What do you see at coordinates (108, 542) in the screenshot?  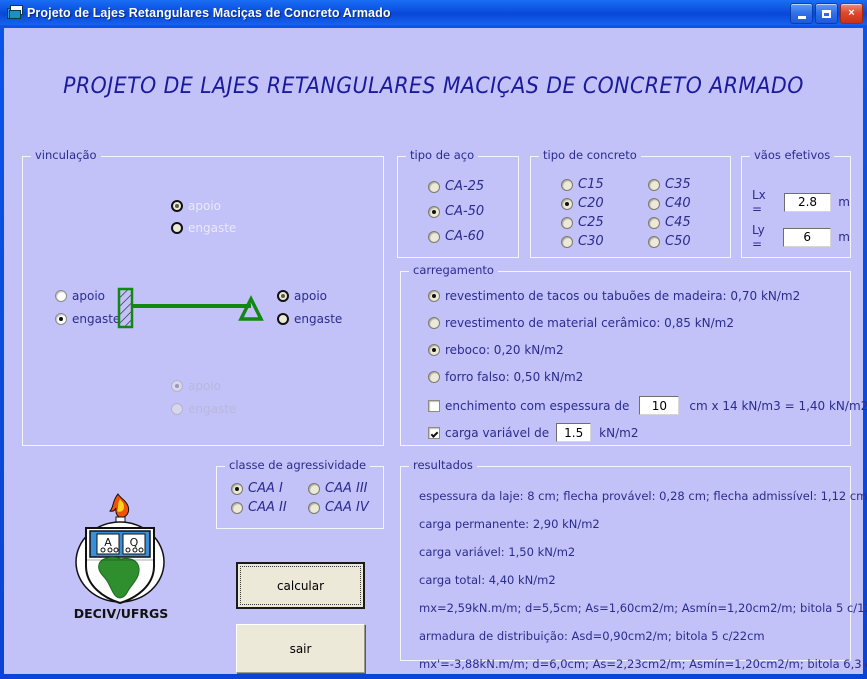 I see `banner-letter-a: A` at bounding box center [108, 542].